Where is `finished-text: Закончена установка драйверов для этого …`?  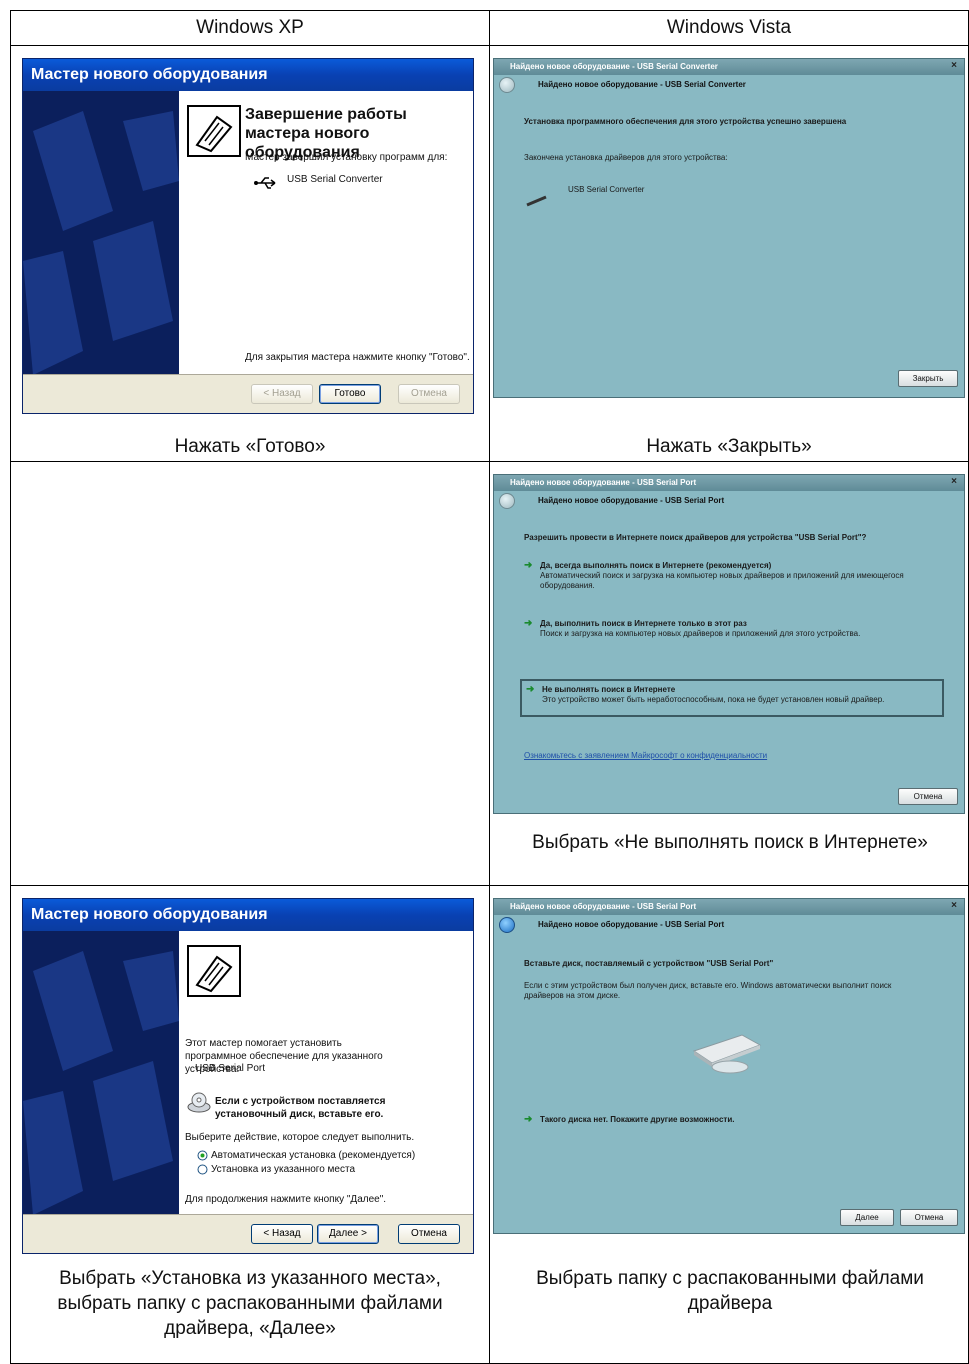 finished-text: Закончена установка драйверов для этого … is located at coordinates (626, 157).